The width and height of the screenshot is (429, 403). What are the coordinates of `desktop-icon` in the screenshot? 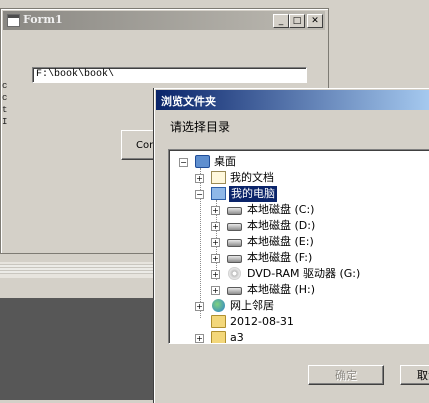 It's located at (202, 161).